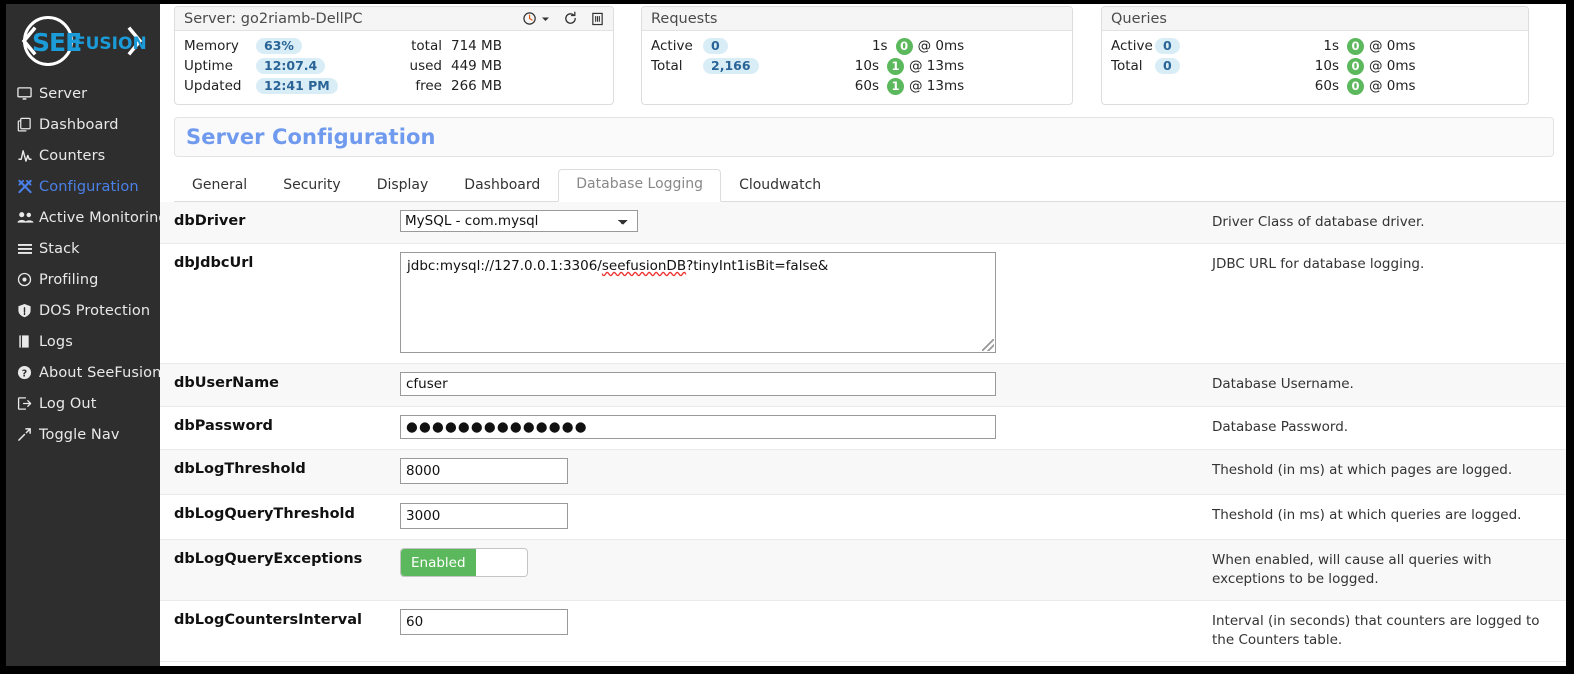  I want to click on dblogqueryexceptions-toggle: Enabled, so click(464, 562).